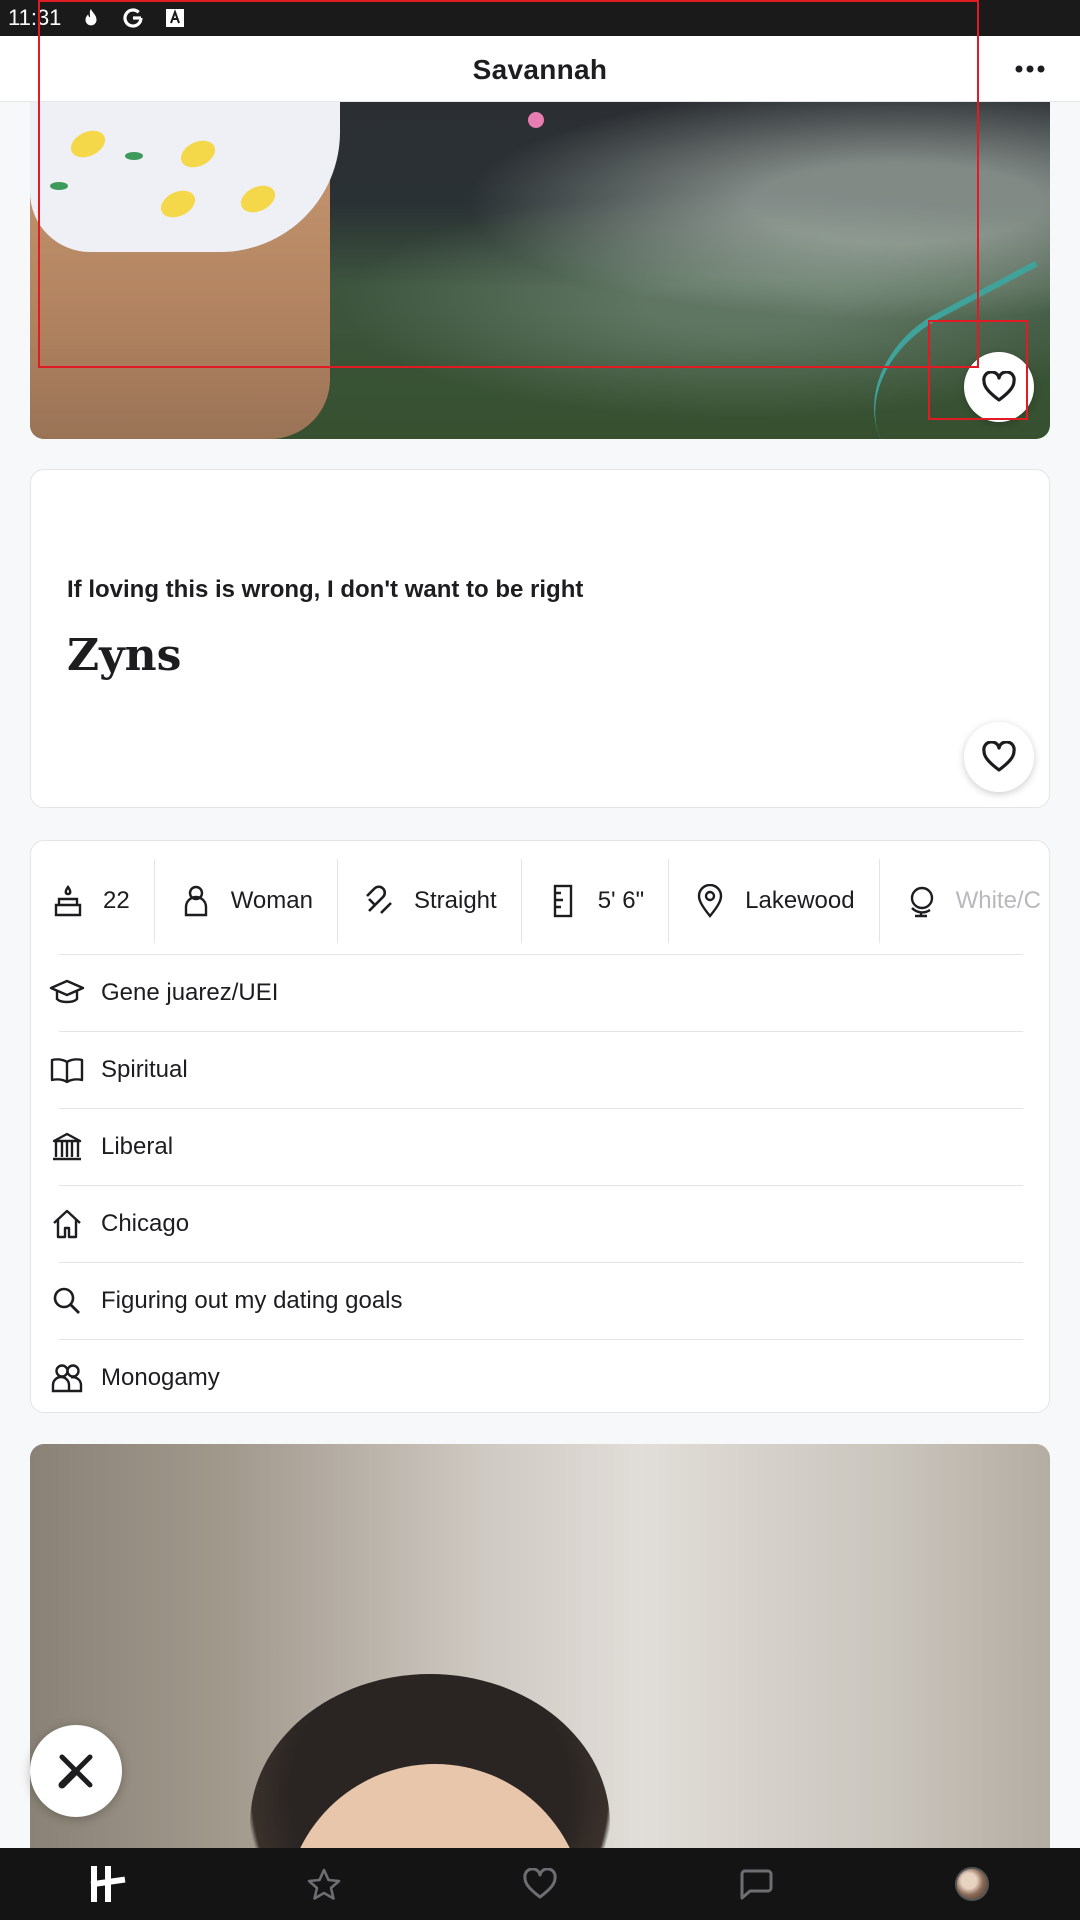  Describe the element at coordinates (540, 1146) in the screenshot. I see `vitals-row-politics: Liberal` at that location.